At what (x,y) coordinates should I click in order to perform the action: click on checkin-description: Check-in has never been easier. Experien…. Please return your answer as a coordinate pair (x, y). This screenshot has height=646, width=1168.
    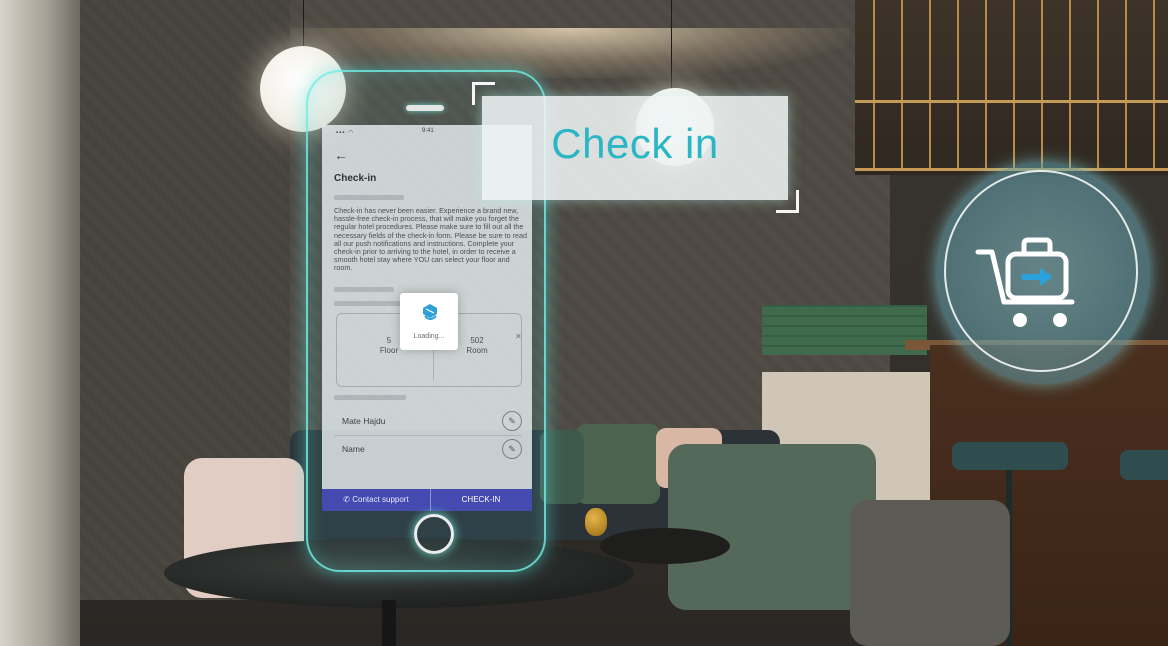
    Looking at the image, I should click on (430, 239).